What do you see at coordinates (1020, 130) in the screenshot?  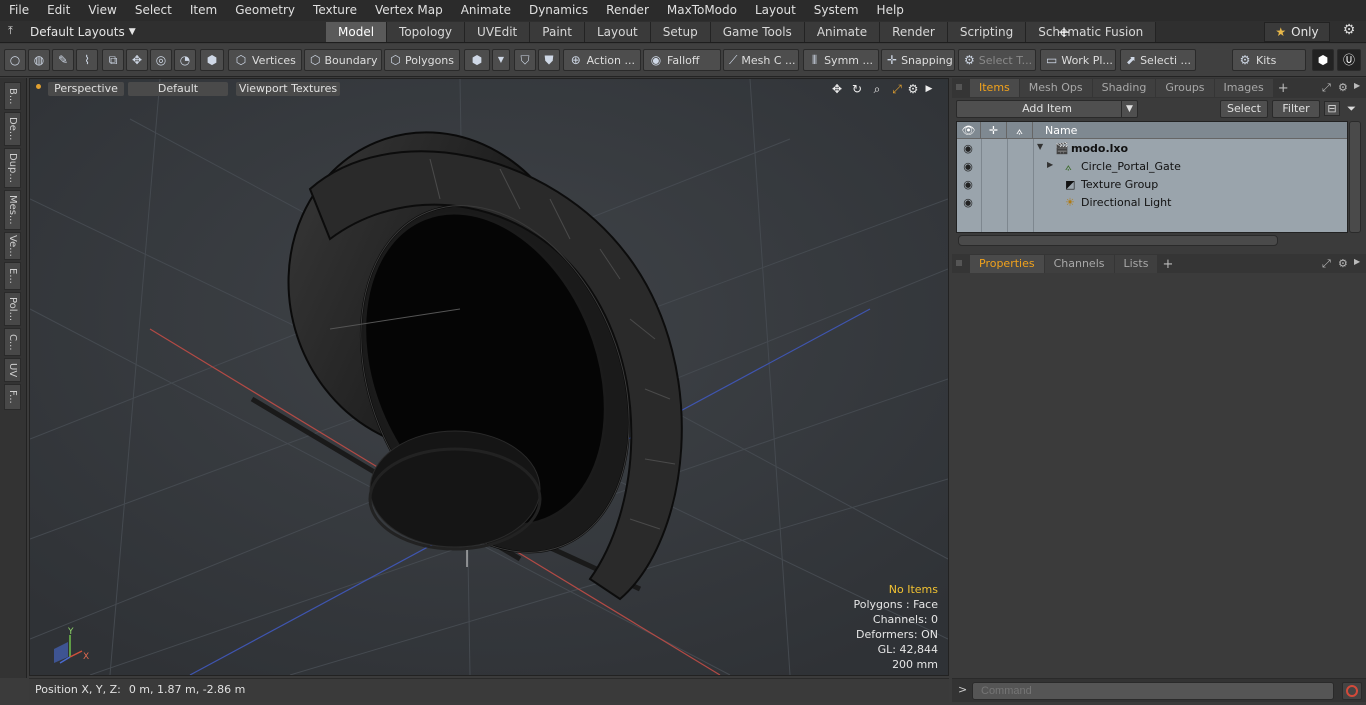 I see `type-column-icon: ⟑` at bounding box center [1020, 130].